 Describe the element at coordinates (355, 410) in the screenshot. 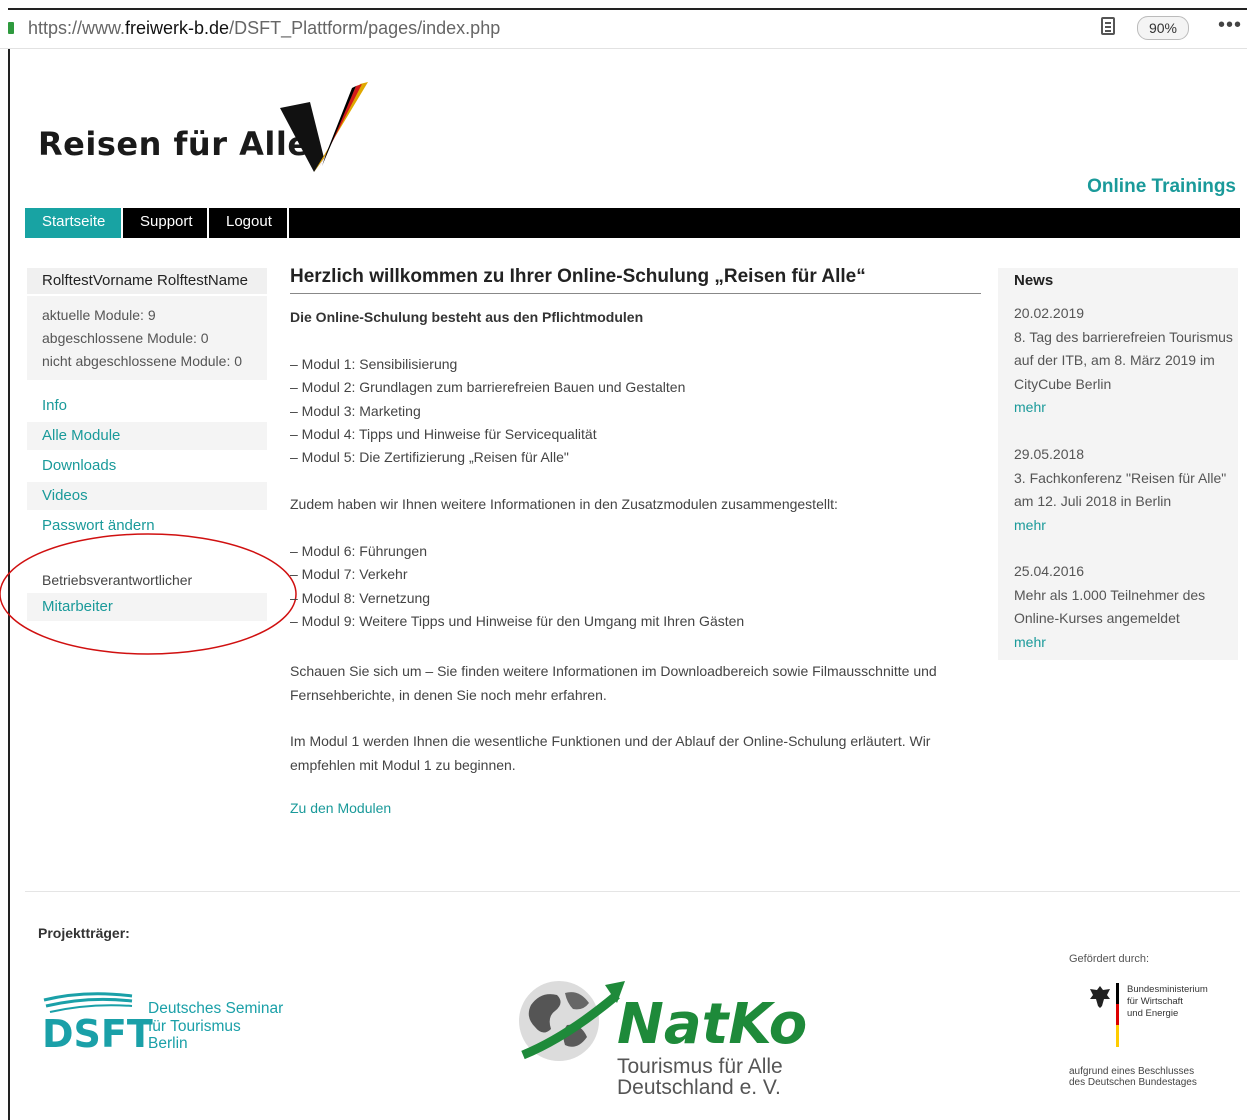

I see `list-item: – Modul 3: Marketing` at that location.